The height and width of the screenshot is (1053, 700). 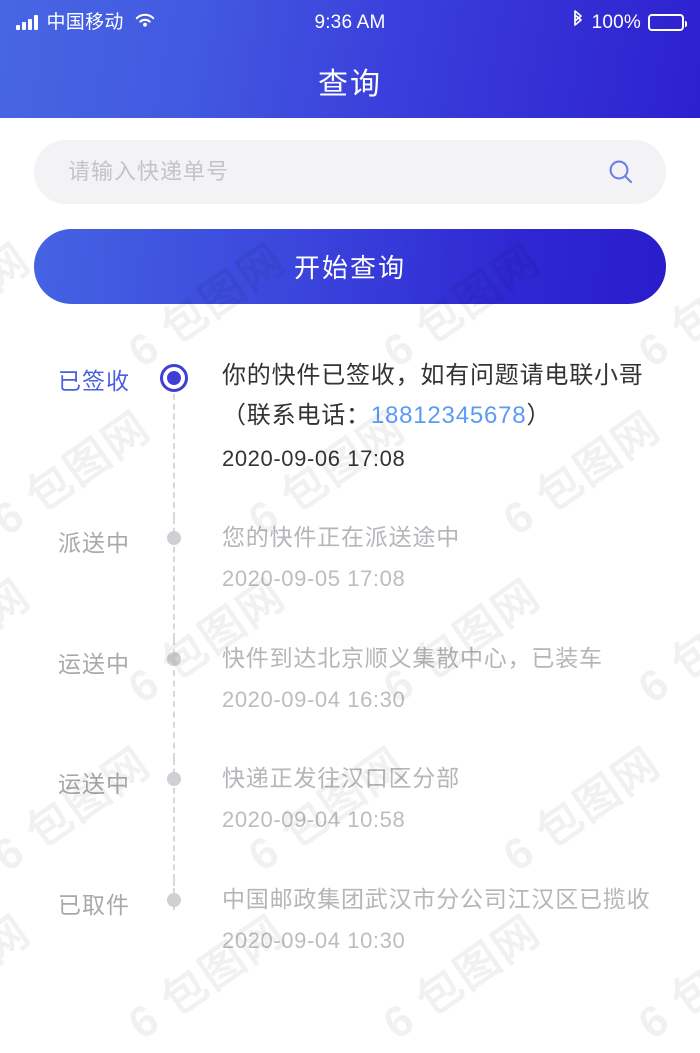 I want to click on status-bar-right: 100%, so click(x=629, y=22).